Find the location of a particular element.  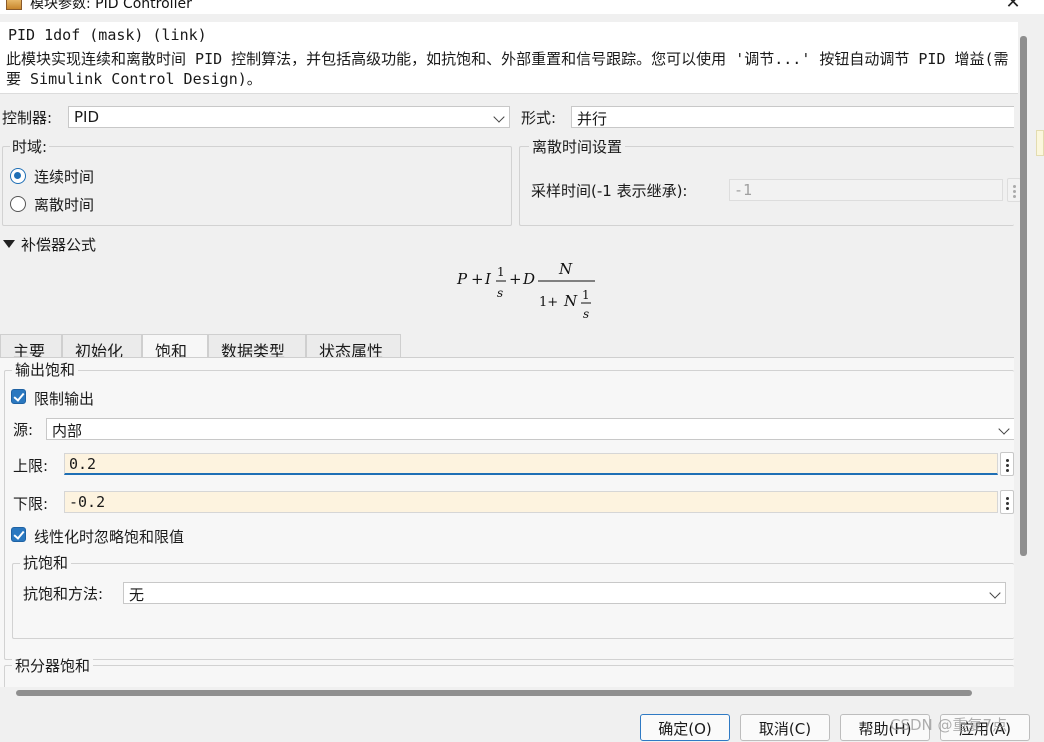

controller-label: 控制器: is located at coordinates (27, 118).